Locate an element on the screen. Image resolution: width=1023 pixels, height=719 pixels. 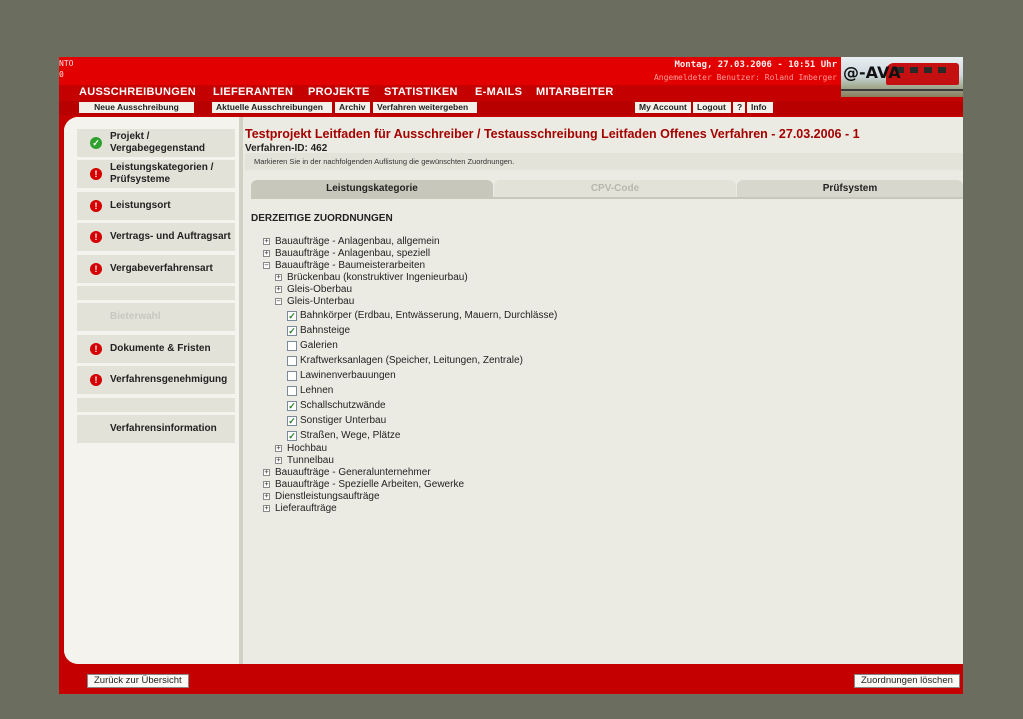
tree-checkbox-item: Galerien is located at coordinates (312, 346).